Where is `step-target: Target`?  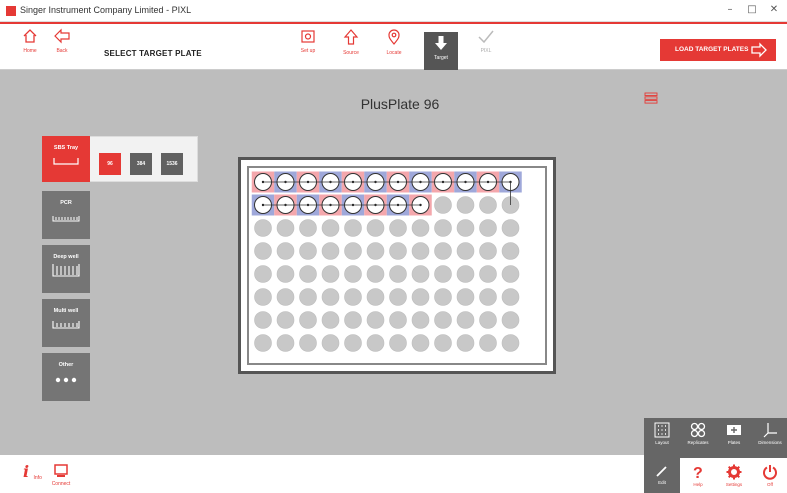
step-target: Target is located at coordinates (441, 51).